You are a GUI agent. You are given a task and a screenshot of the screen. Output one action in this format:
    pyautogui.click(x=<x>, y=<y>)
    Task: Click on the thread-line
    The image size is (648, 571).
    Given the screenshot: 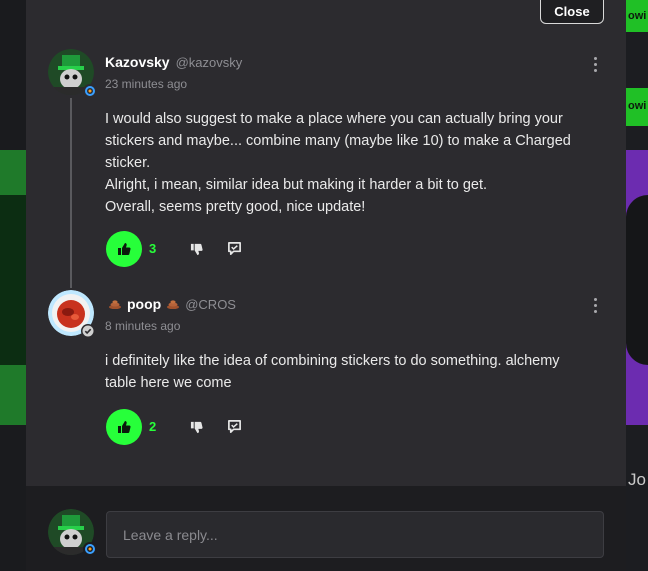 What is the action you would take?
    pyautogui.click(x=71, y=193)
    